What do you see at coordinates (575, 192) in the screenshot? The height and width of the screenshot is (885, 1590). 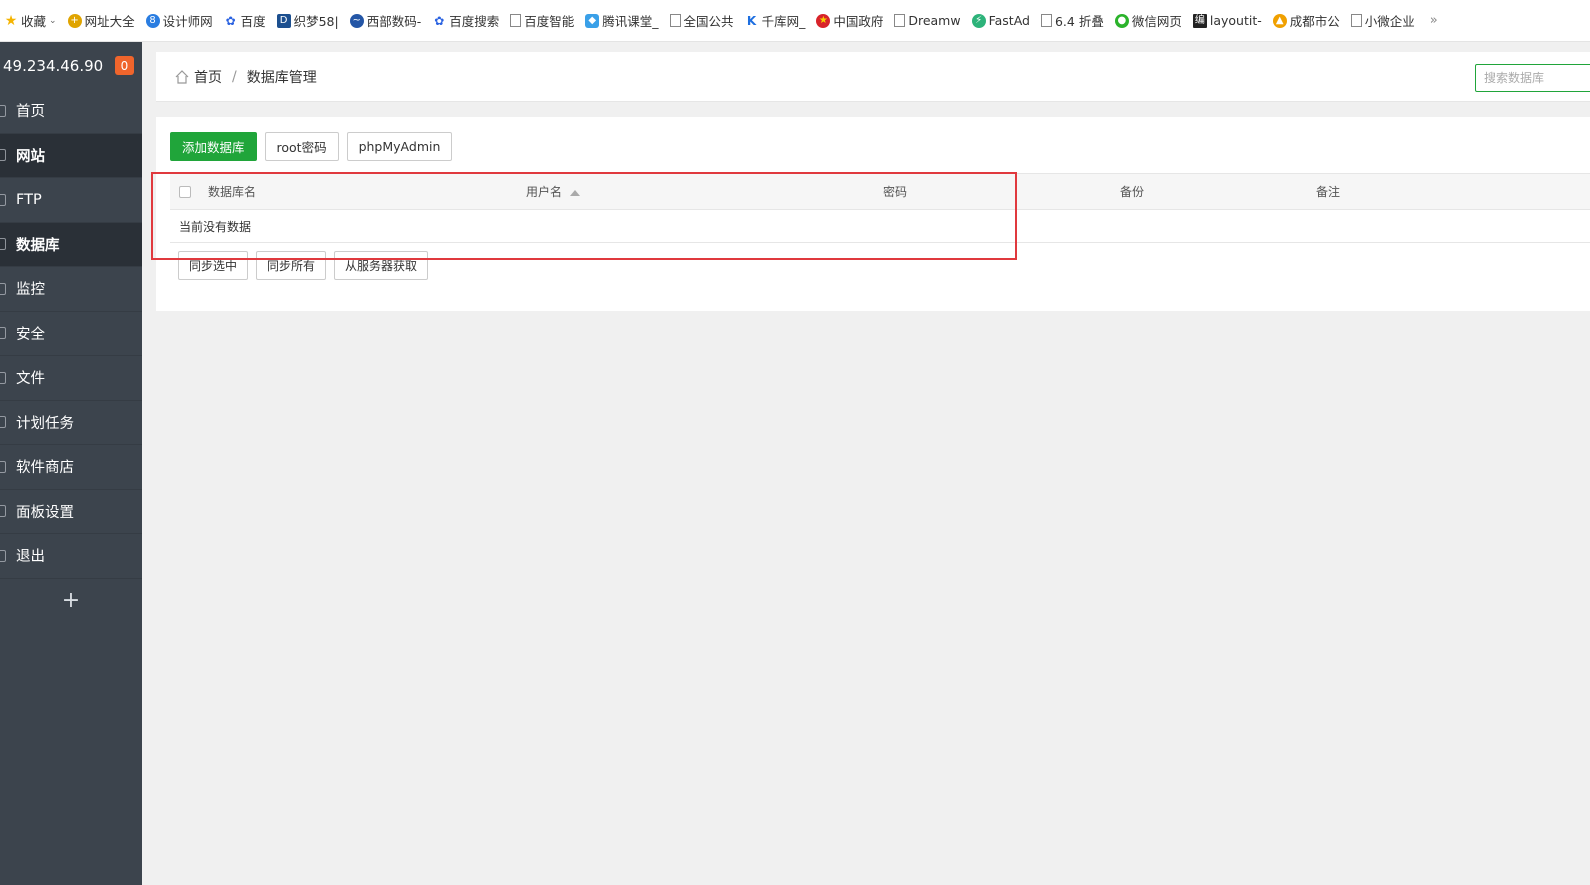 I see `sort-ascending-icon` at bounding box center [575, 192].